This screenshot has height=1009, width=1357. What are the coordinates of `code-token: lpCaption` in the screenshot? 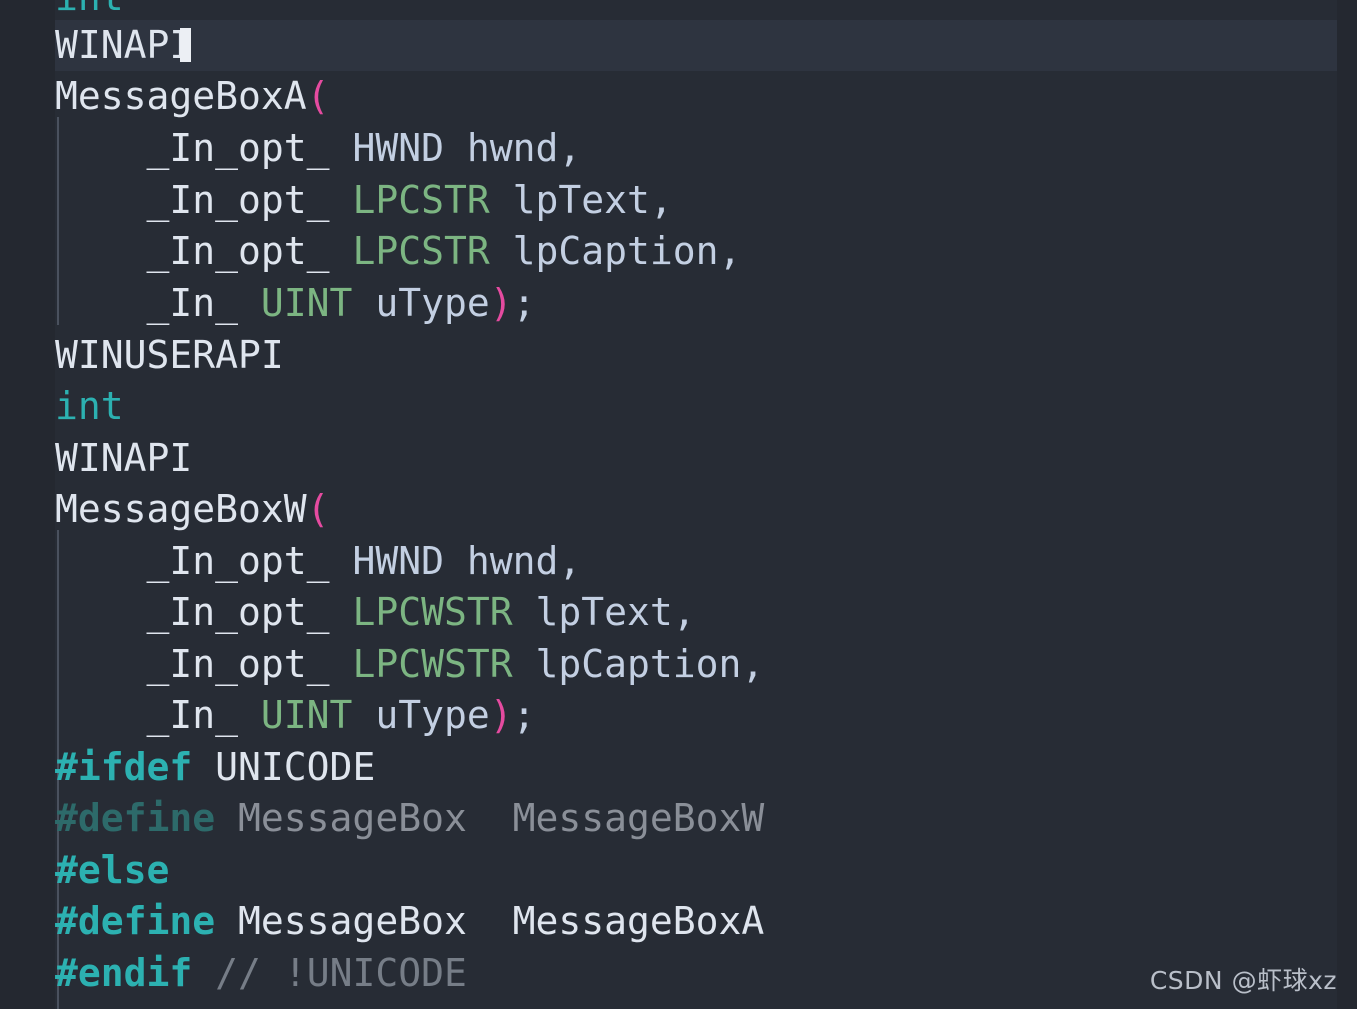 It's located at (615, 251).